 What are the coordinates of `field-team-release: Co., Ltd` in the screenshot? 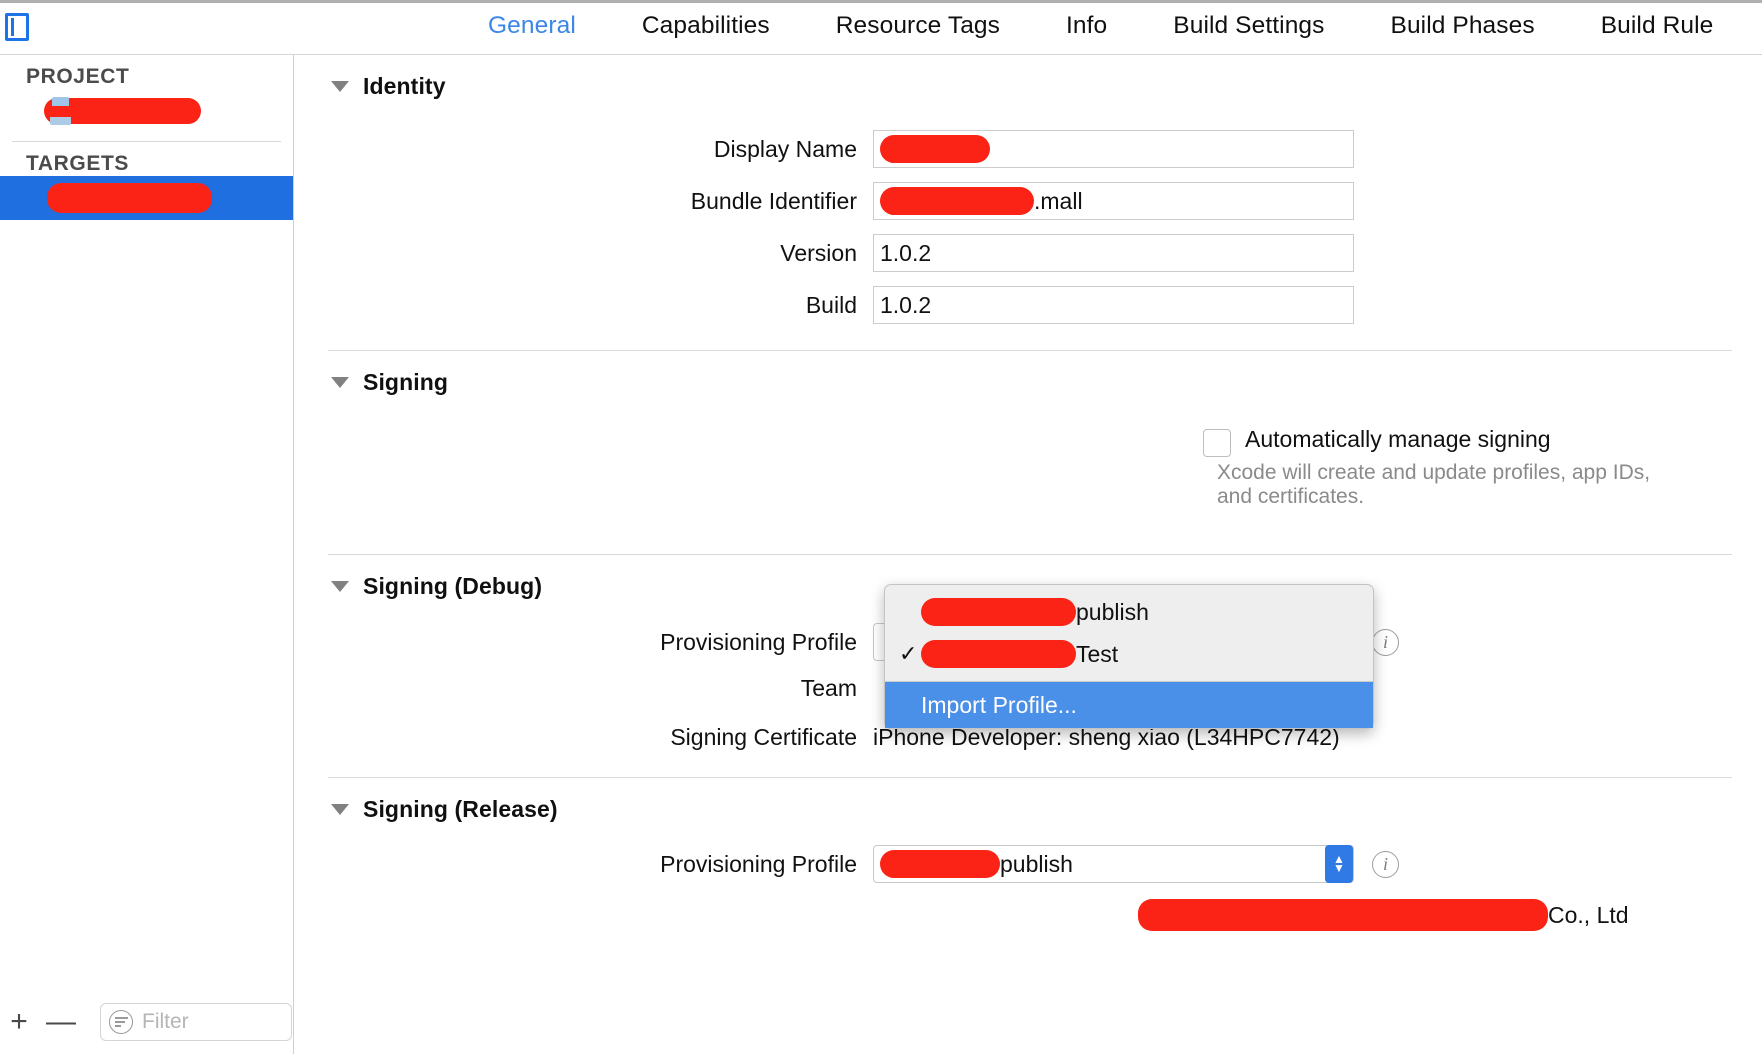 It's located at (1450, 915).